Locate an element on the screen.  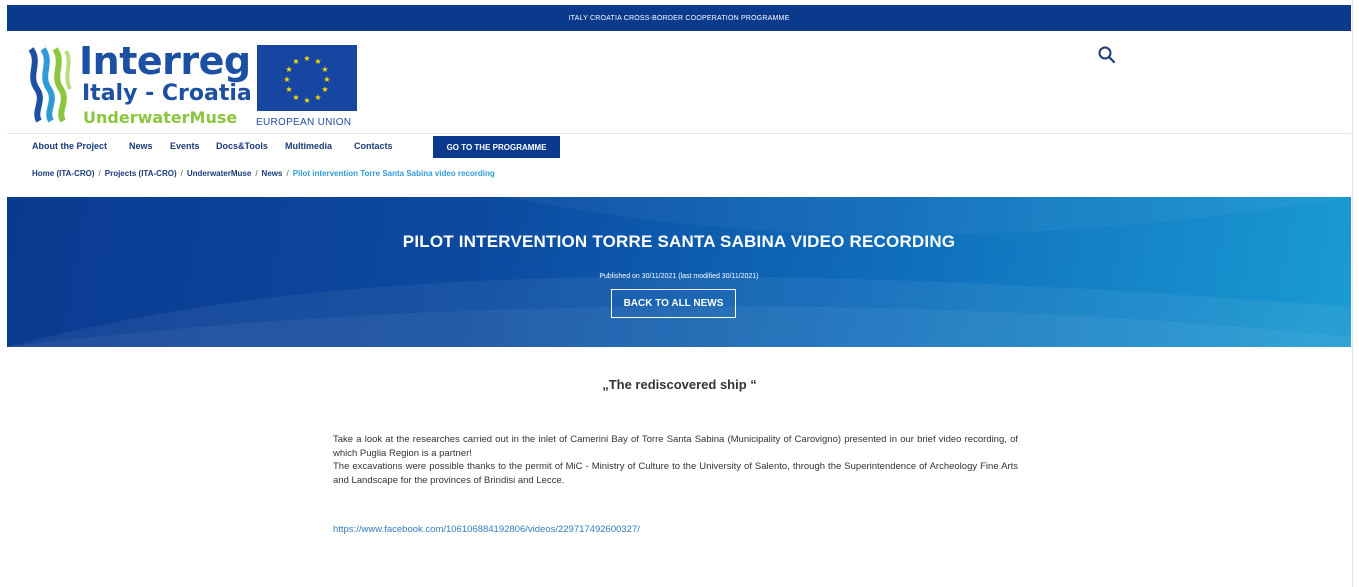
breadcrumb-home: Home (ITA-CRO) is located at coordinates (63, 173).